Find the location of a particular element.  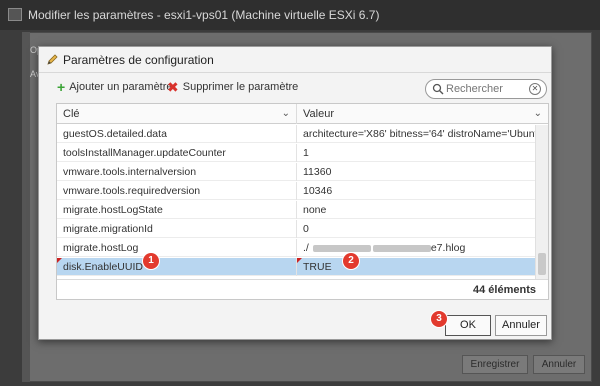

row-value: ./ e7.hlog is located at coordinates (416, 248).